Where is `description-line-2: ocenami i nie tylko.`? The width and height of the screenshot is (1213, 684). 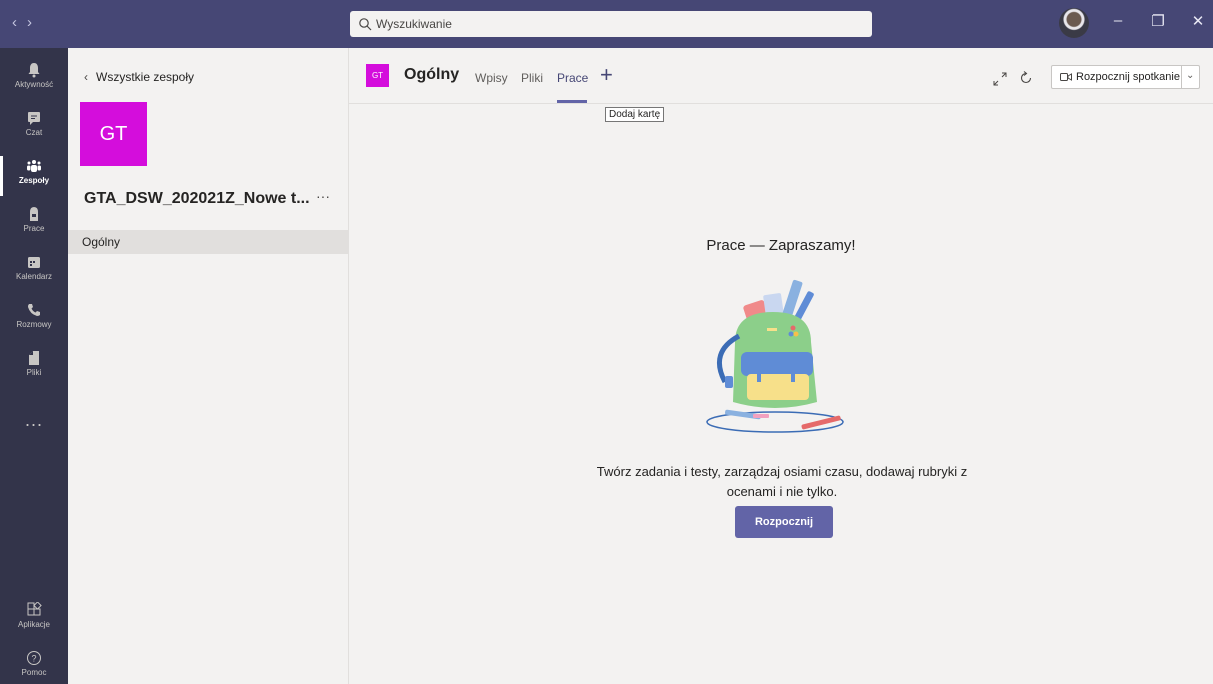 description-line-2: ocenami i nie tylko. is located at coordinates (782, 491).